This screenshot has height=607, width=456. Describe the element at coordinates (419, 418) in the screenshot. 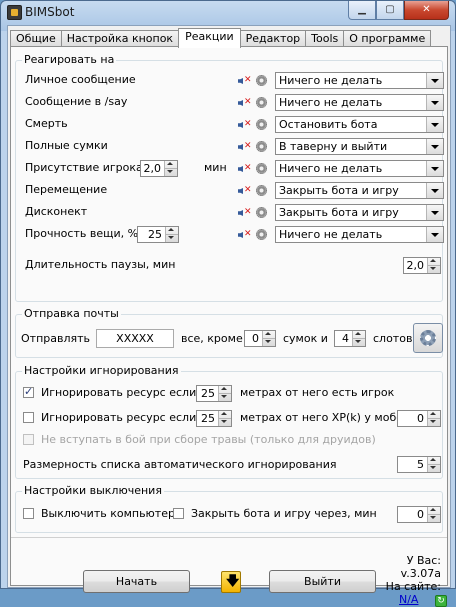

I see `ignore-xp-value-spinner: 0` at that location.